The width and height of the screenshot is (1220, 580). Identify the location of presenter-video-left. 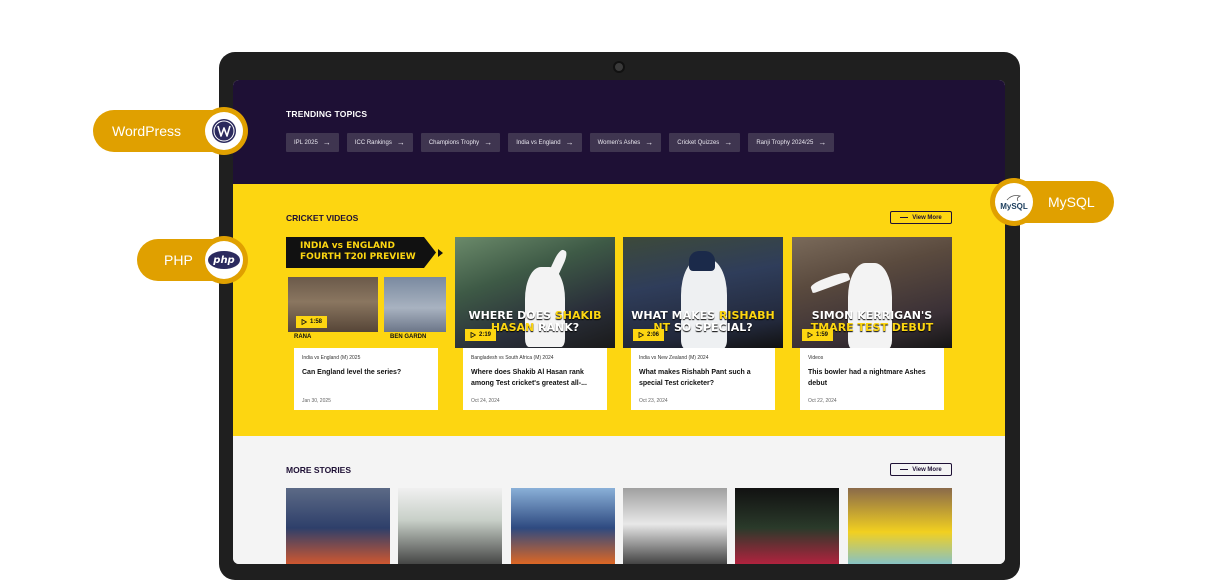
(333, 308).